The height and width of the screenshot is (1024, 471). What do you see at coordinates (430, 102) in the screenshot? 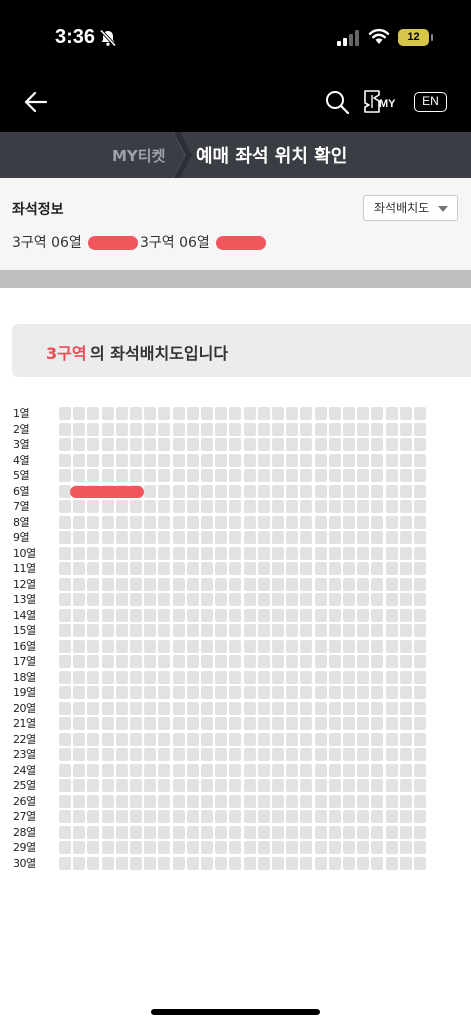
I see `language-en-button: EN` at bounding box center [430, 102].